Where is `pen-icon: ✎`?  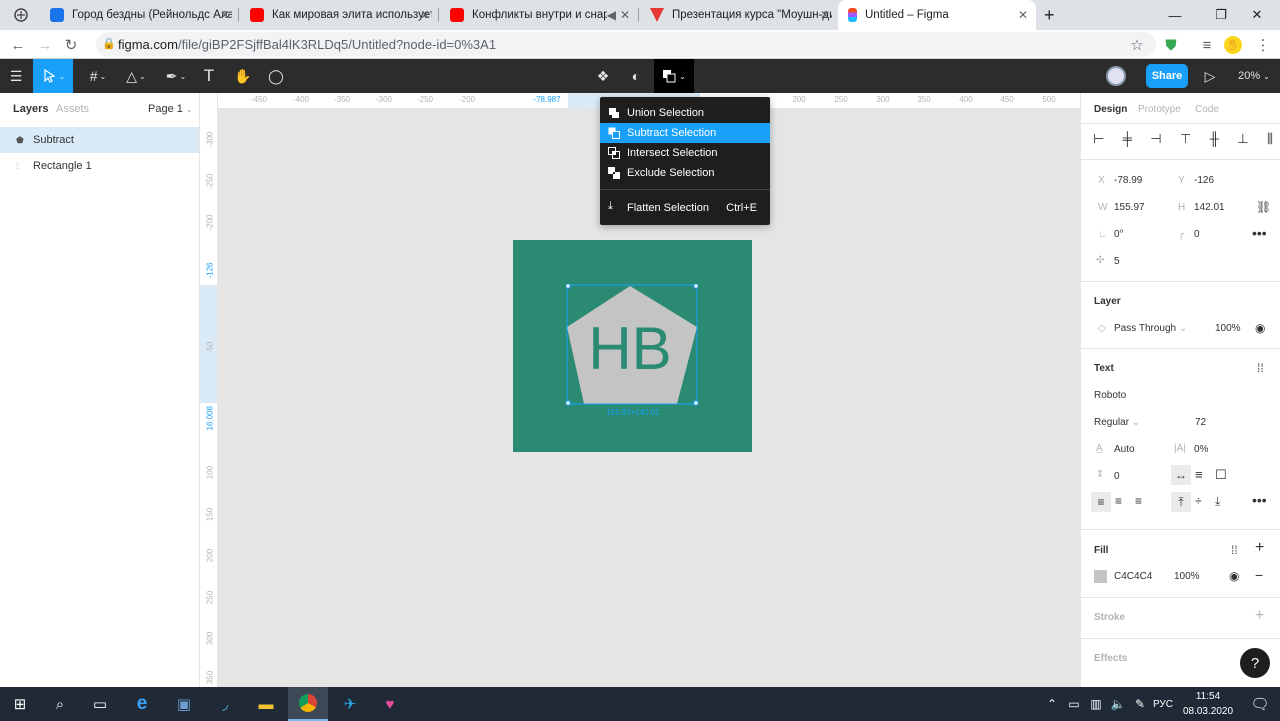
pen-icon: ✎ is located at coordinates (1140, 704).